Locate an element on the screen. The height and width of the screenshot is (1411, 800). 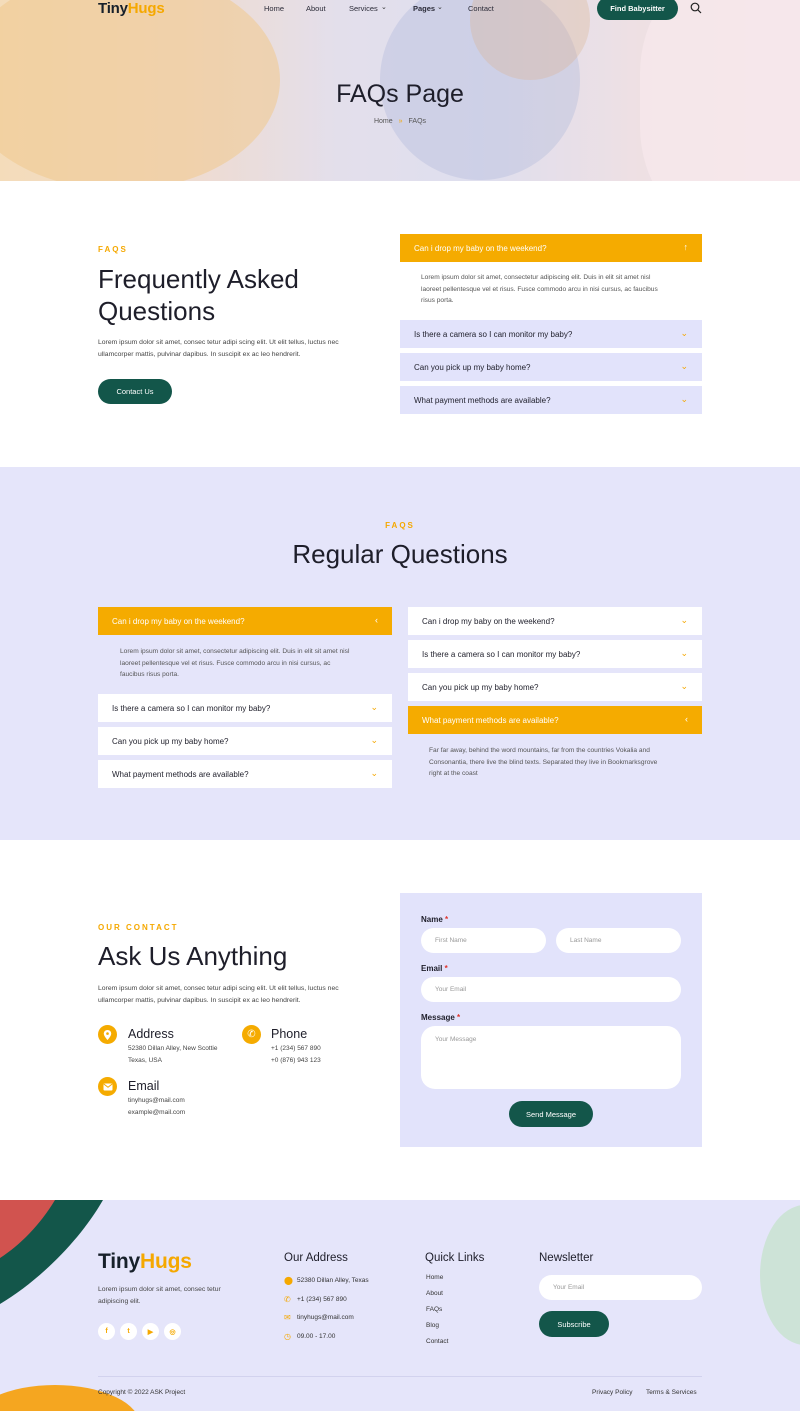
footer-about-line1: Lorem ipsum dolor sit amet, consec tetur is located at coordinates (159, 1289).